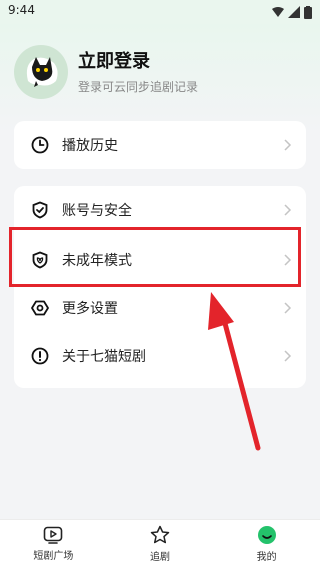  I want to click on tab-following: 追剧, so click(160, 544).